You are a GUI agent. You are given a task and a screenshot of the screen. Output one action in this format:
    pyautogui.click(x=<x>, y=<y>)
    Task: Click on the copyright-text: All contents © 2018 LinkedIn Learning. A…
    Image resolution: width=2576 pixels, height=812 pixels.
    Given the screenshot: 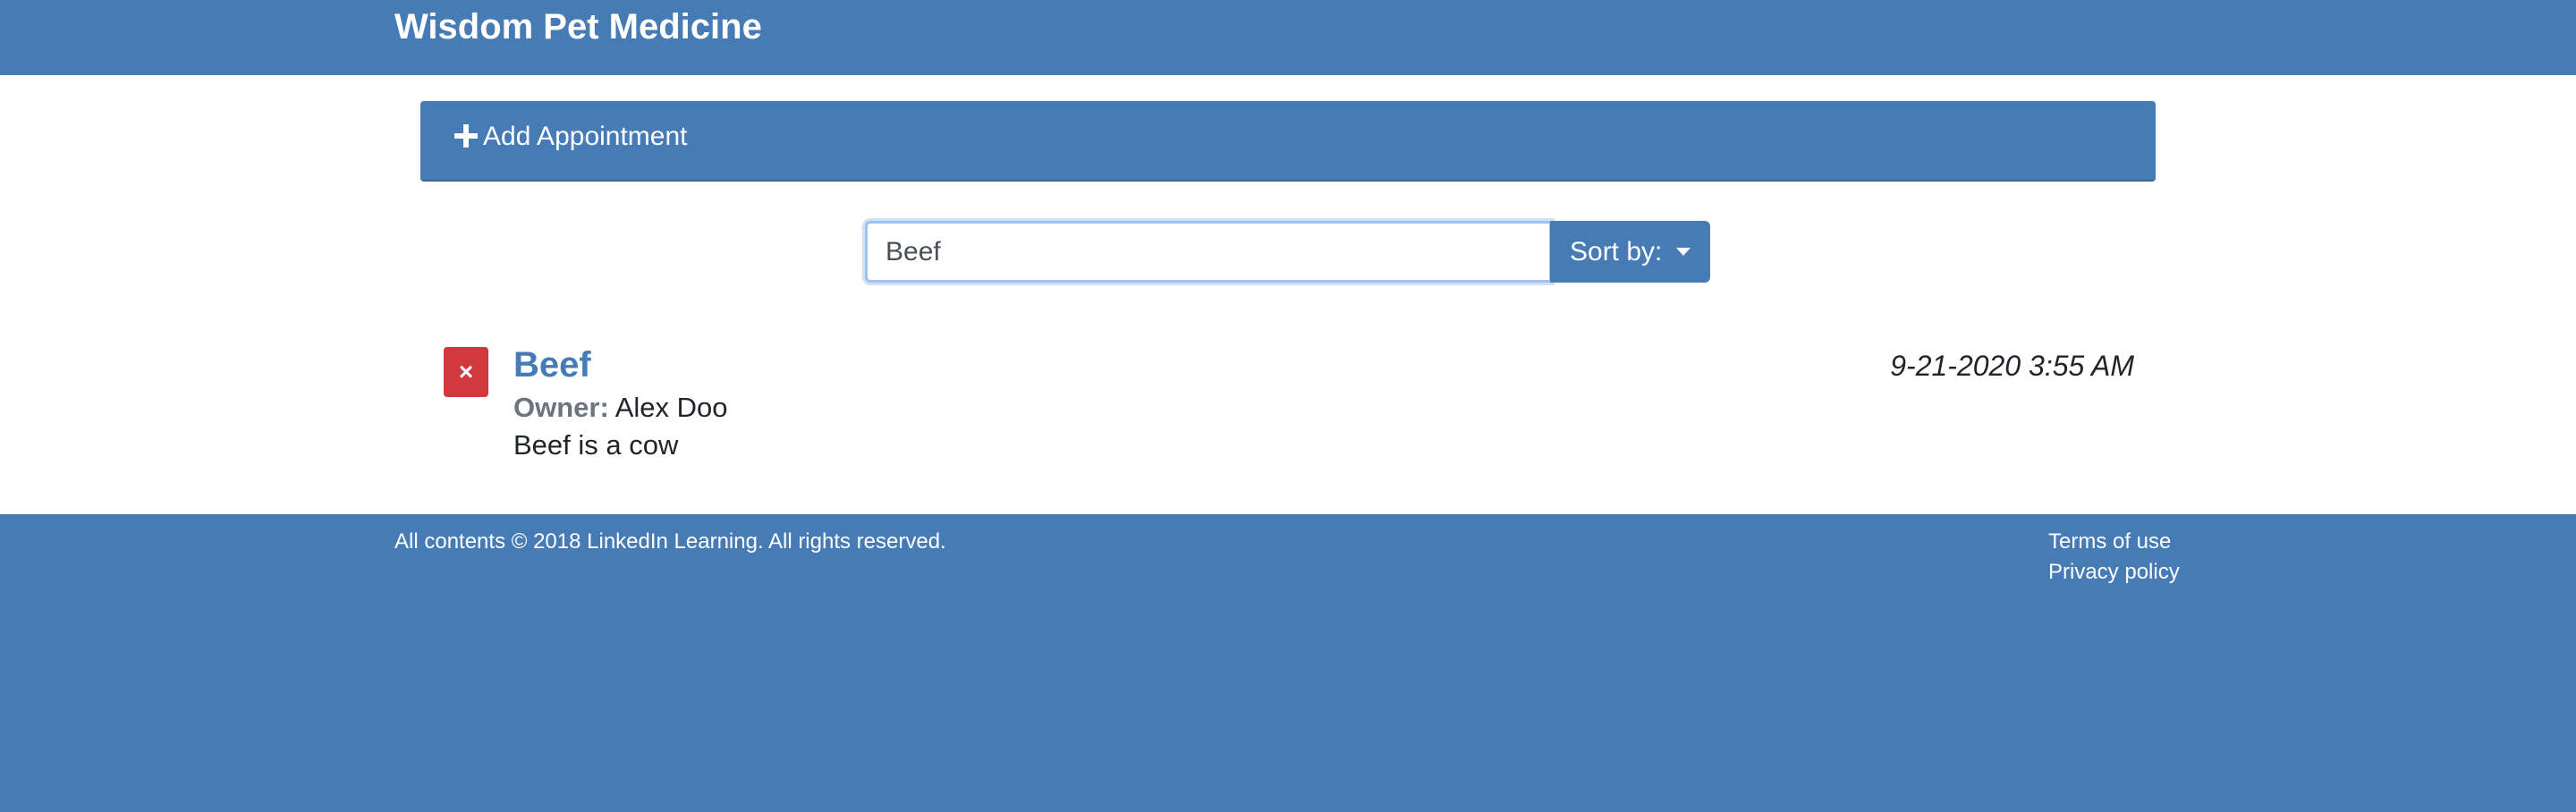 What is the action you would take?
    pyautogui.click(x=670, y=541)
    